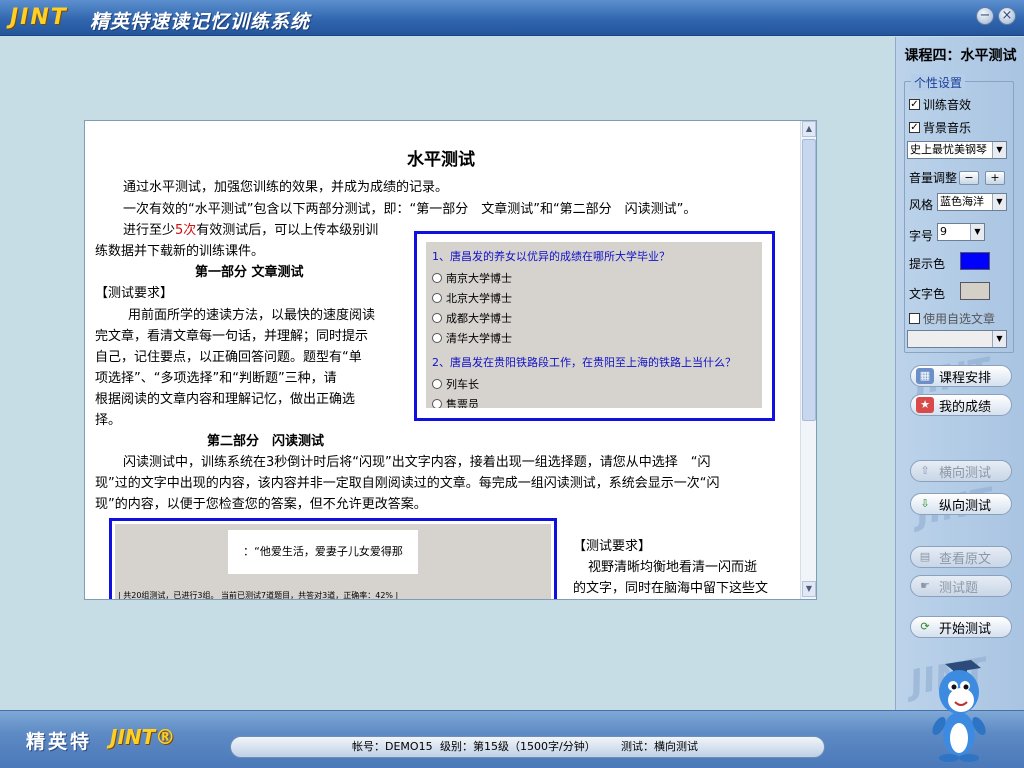 The width and height of the screenshot is (1024, 768). Describe the element at coordinates (286, 187) in the screenshot. I see `intro-paragraph: 通过水平测试，加强您训练的效果，并成为成绩的记录。` at that location.